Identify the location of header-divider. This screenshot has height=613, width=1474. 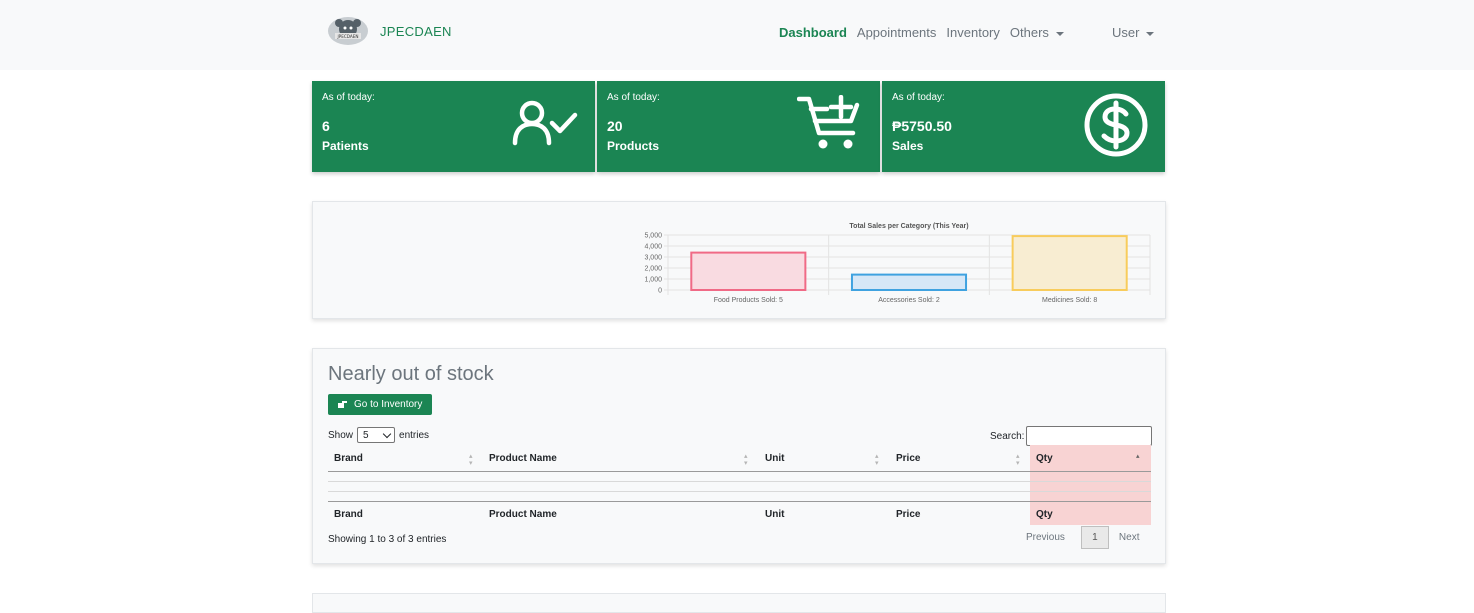
(739, 471).